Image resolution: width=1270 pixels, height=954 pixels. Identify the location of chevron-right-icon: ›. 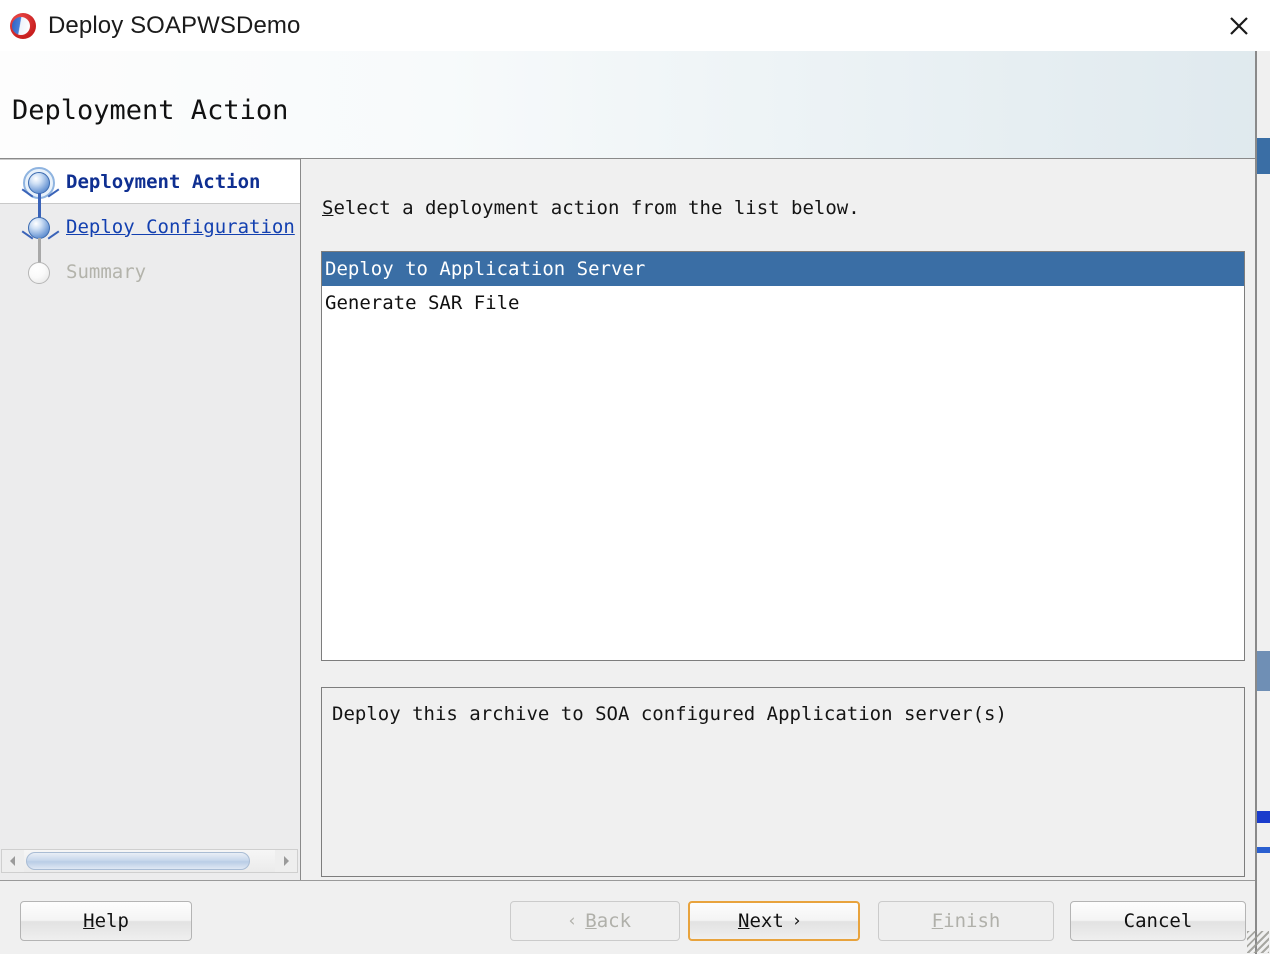
(797, 921).